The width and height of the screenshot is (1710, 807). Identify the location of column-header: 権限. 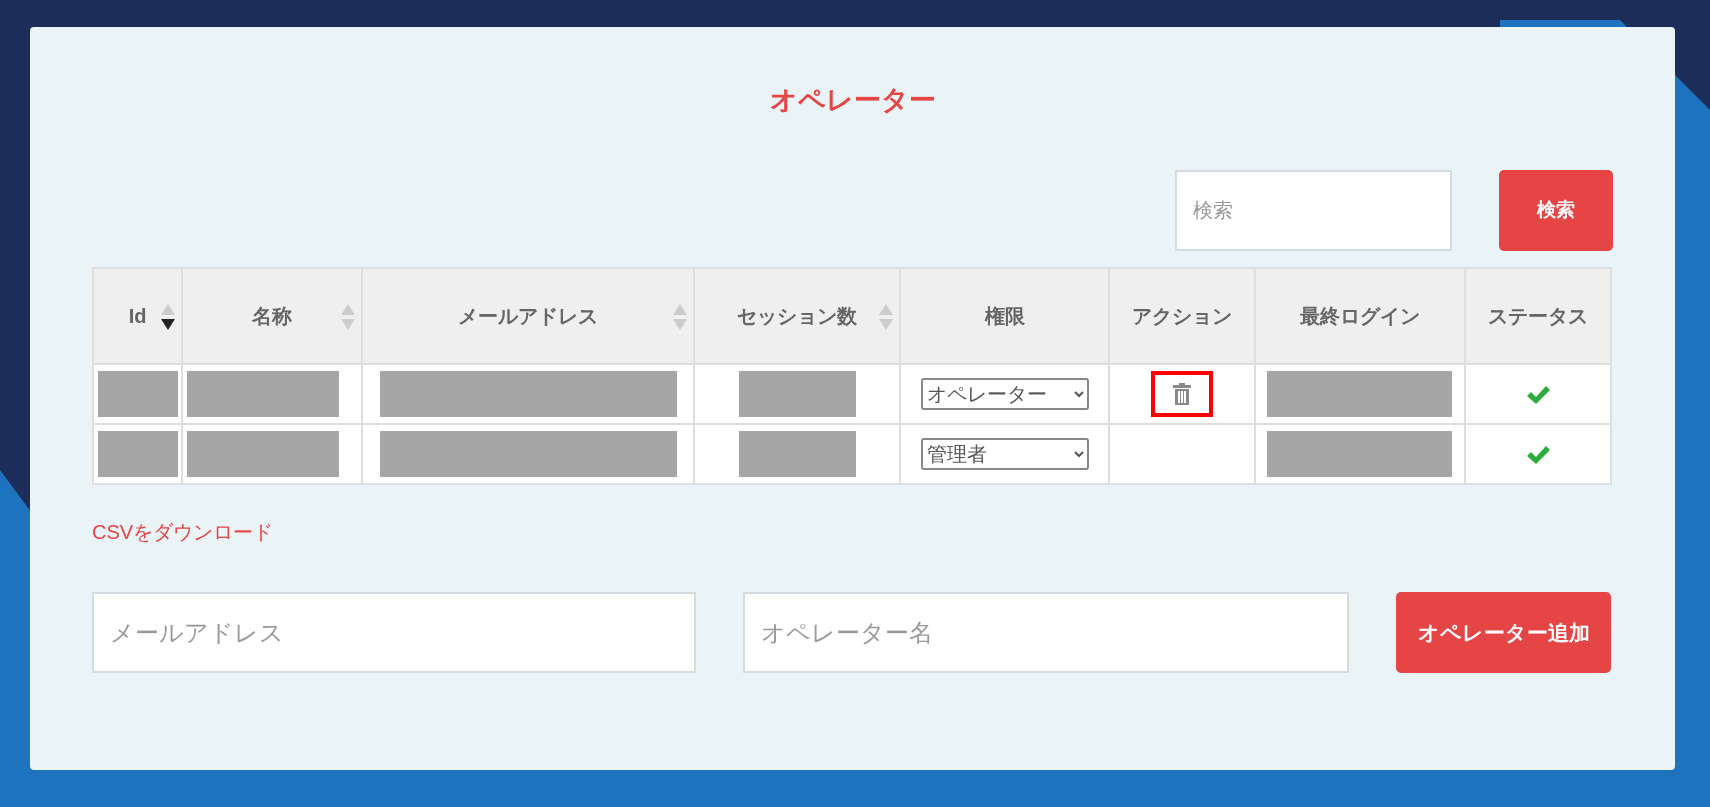
(1004, 316).